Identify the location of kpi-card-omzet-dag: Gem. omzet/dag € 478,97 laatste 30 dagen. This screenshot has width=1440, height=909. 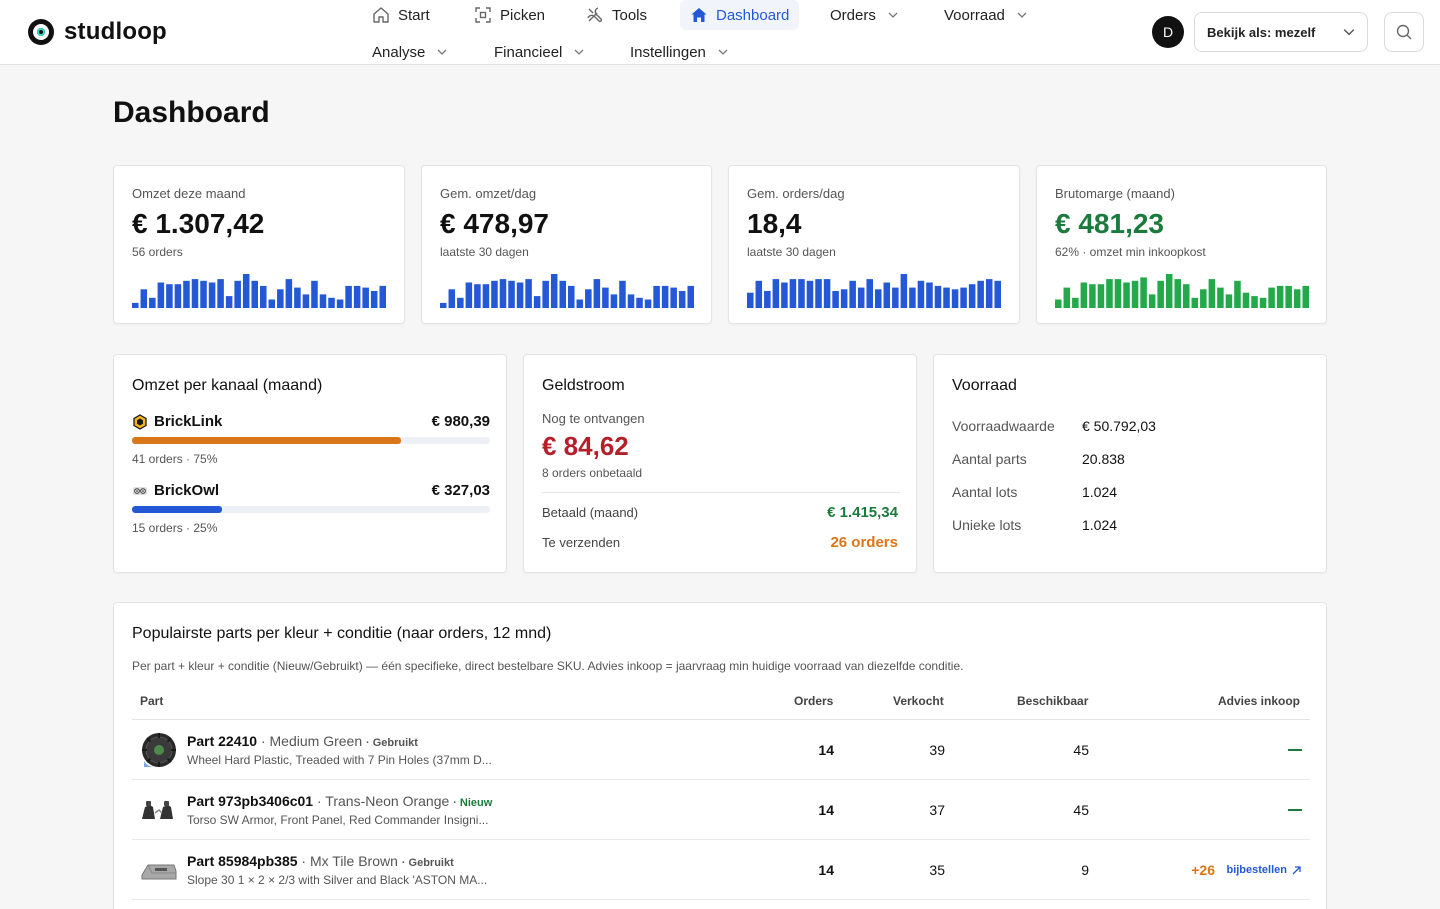
(566, 244).